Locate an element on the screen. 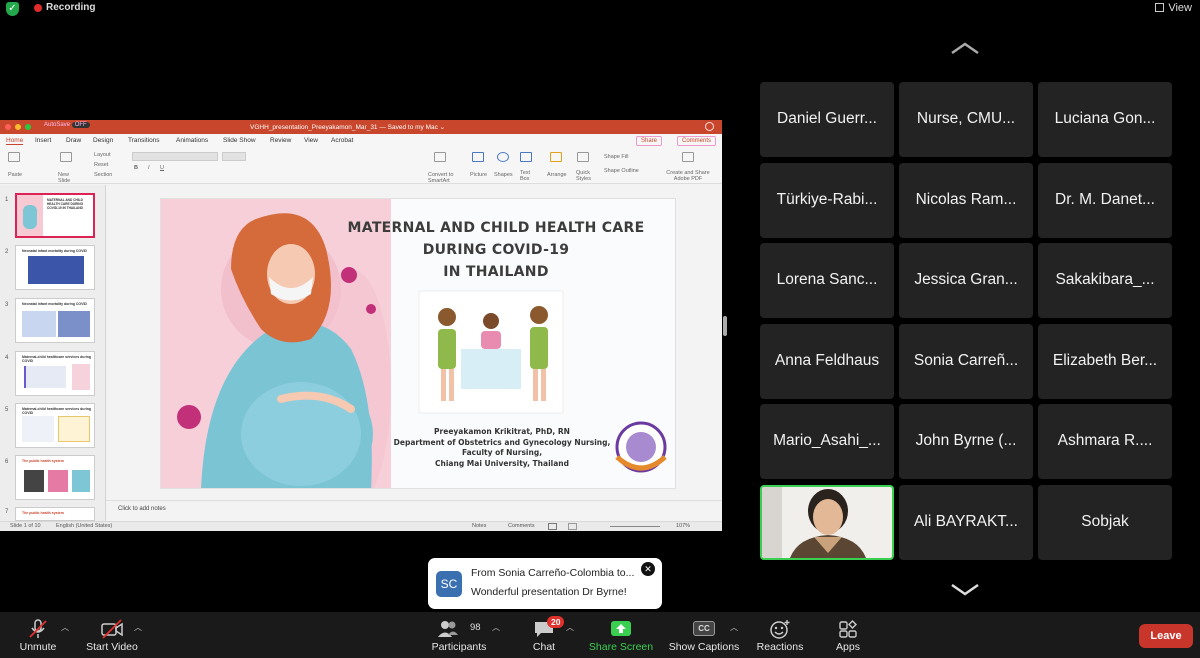 This screenshot has width=1200, height=658. maximize-window-icon is located at coordinates (28, 127).